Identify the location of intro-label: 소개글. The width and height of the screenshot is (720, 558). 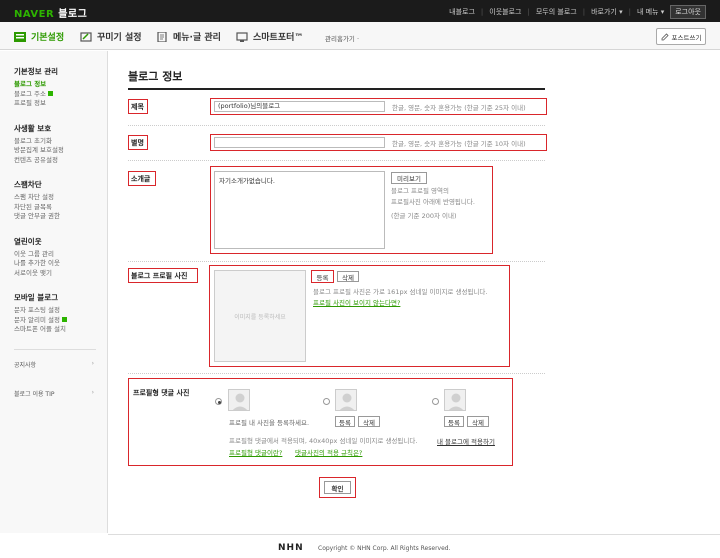
(141, 179).